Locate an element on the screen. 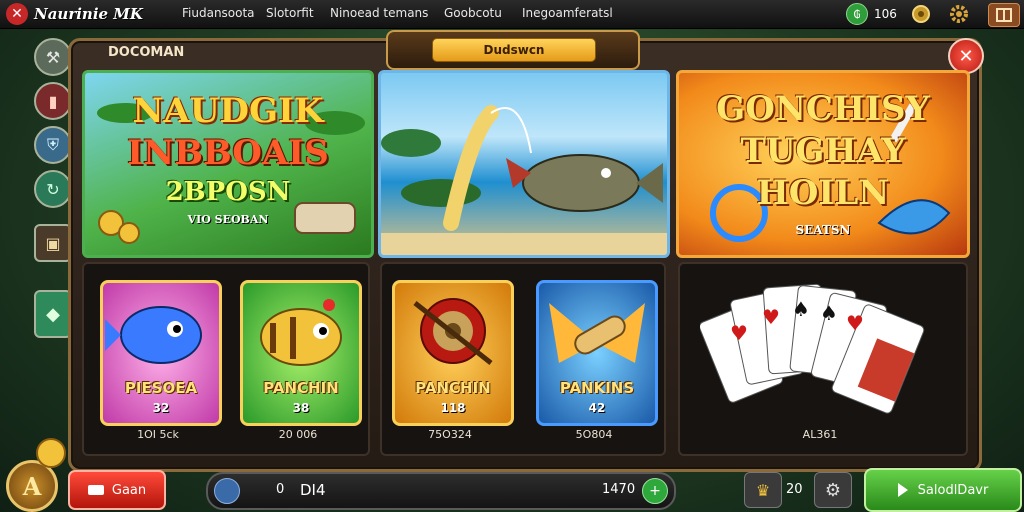 The width and height of the screenshot is (1024, 512). trophy-button: ♛ is located at coordinates (763, 490).